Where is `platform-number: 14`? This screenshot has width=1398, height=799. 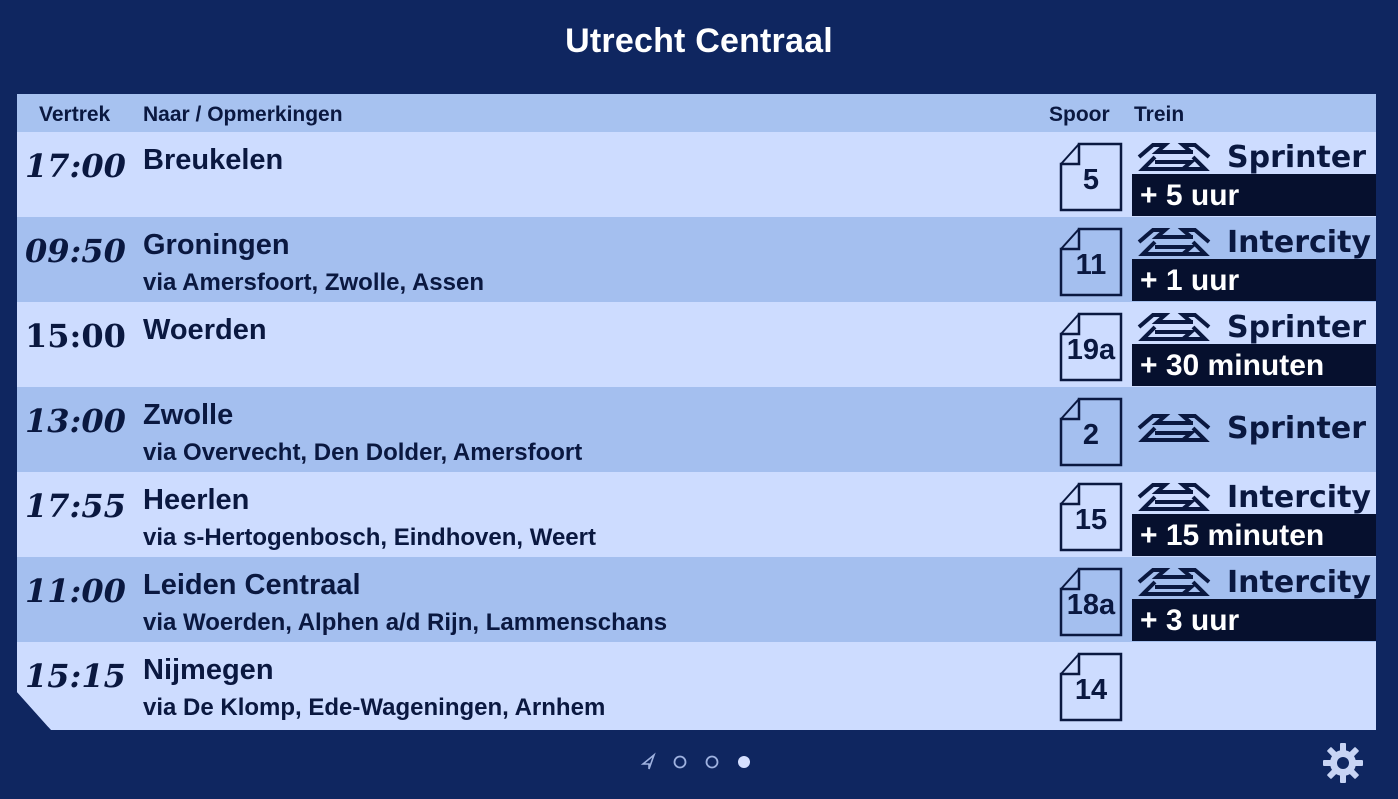
platform-number: 14 is located at coordinates (1091, 690).